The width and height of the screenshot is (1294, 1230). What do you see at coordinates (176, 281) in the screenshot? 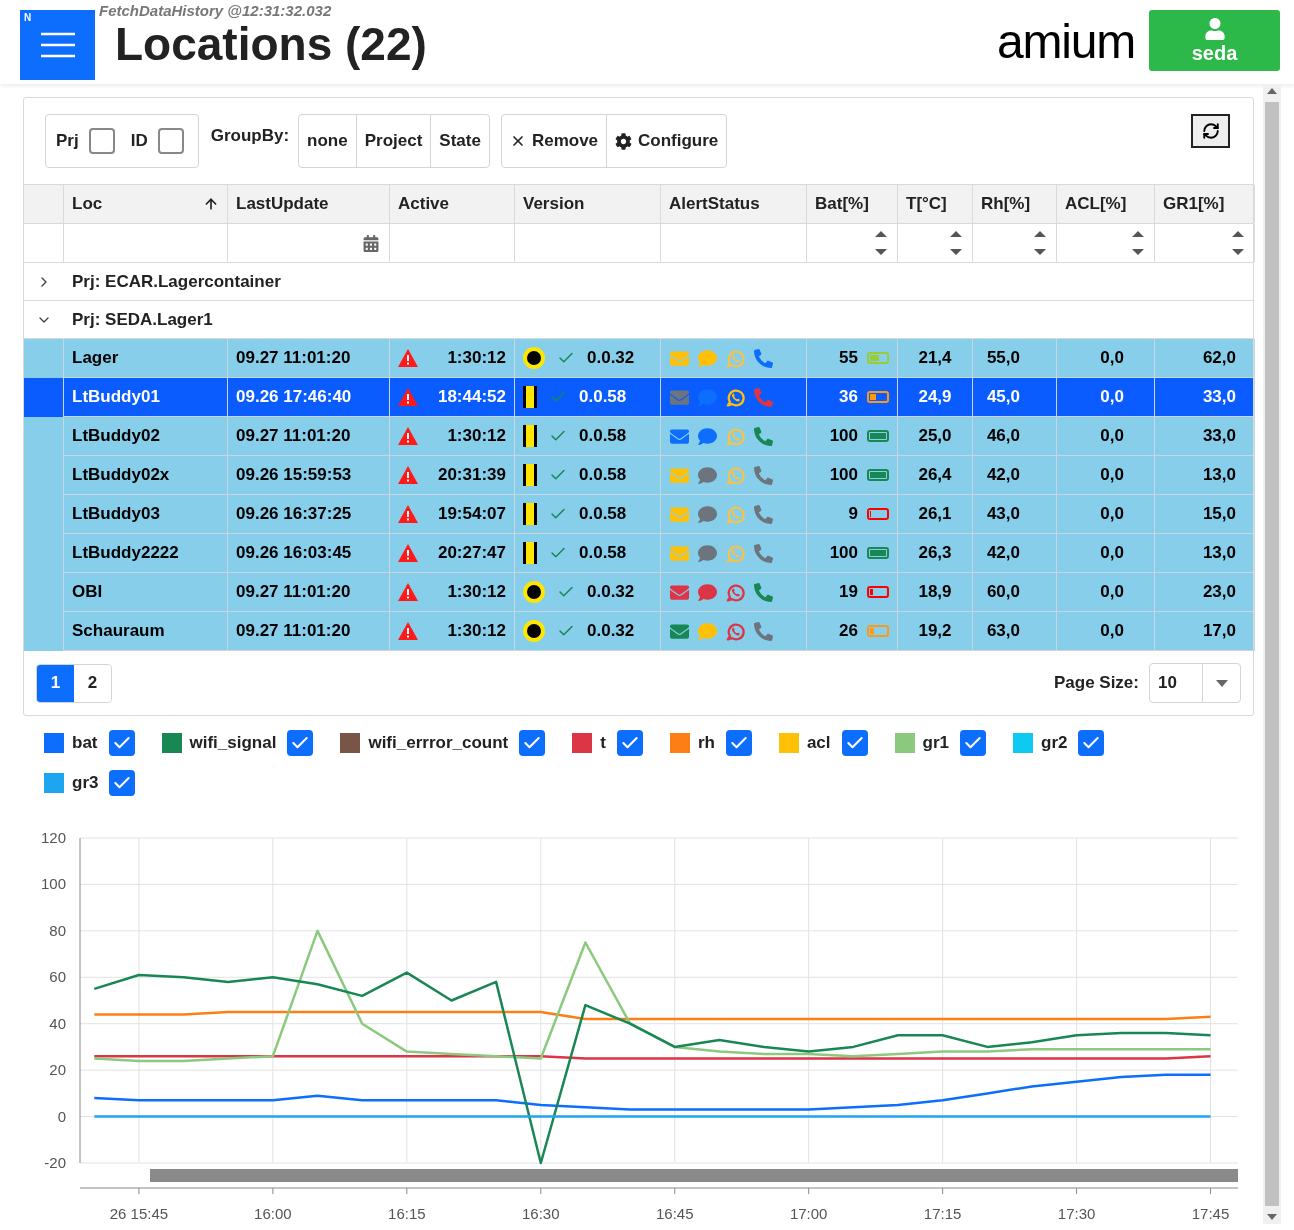
I see `group-label: Prj: ECAR.Lagercontainer` at bounding box center [176, 281].